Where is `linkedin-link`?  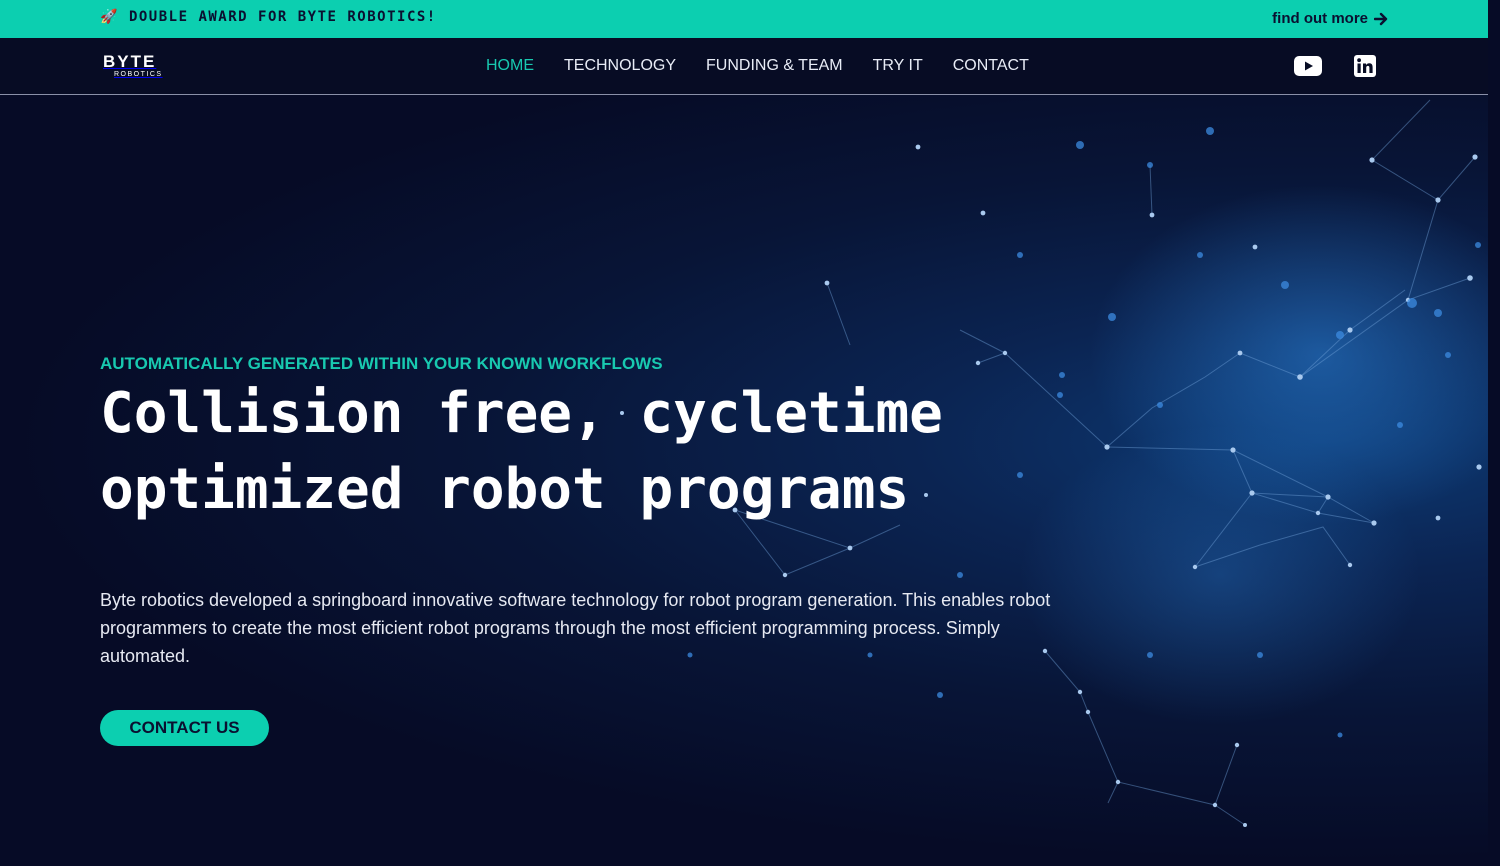 linkedin-link is located at coordinates (1365, 66).